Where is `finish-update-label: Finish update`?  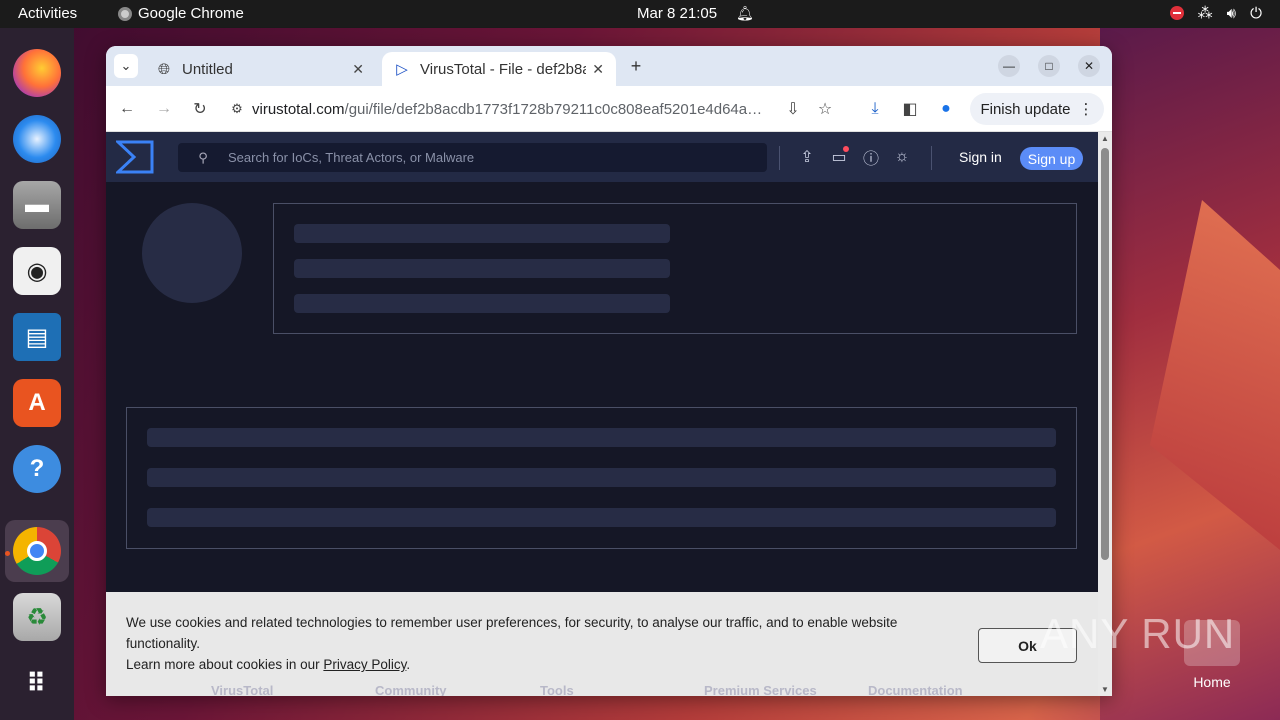 finish-update-label: Finish update is located at coordinates (1025, 109).